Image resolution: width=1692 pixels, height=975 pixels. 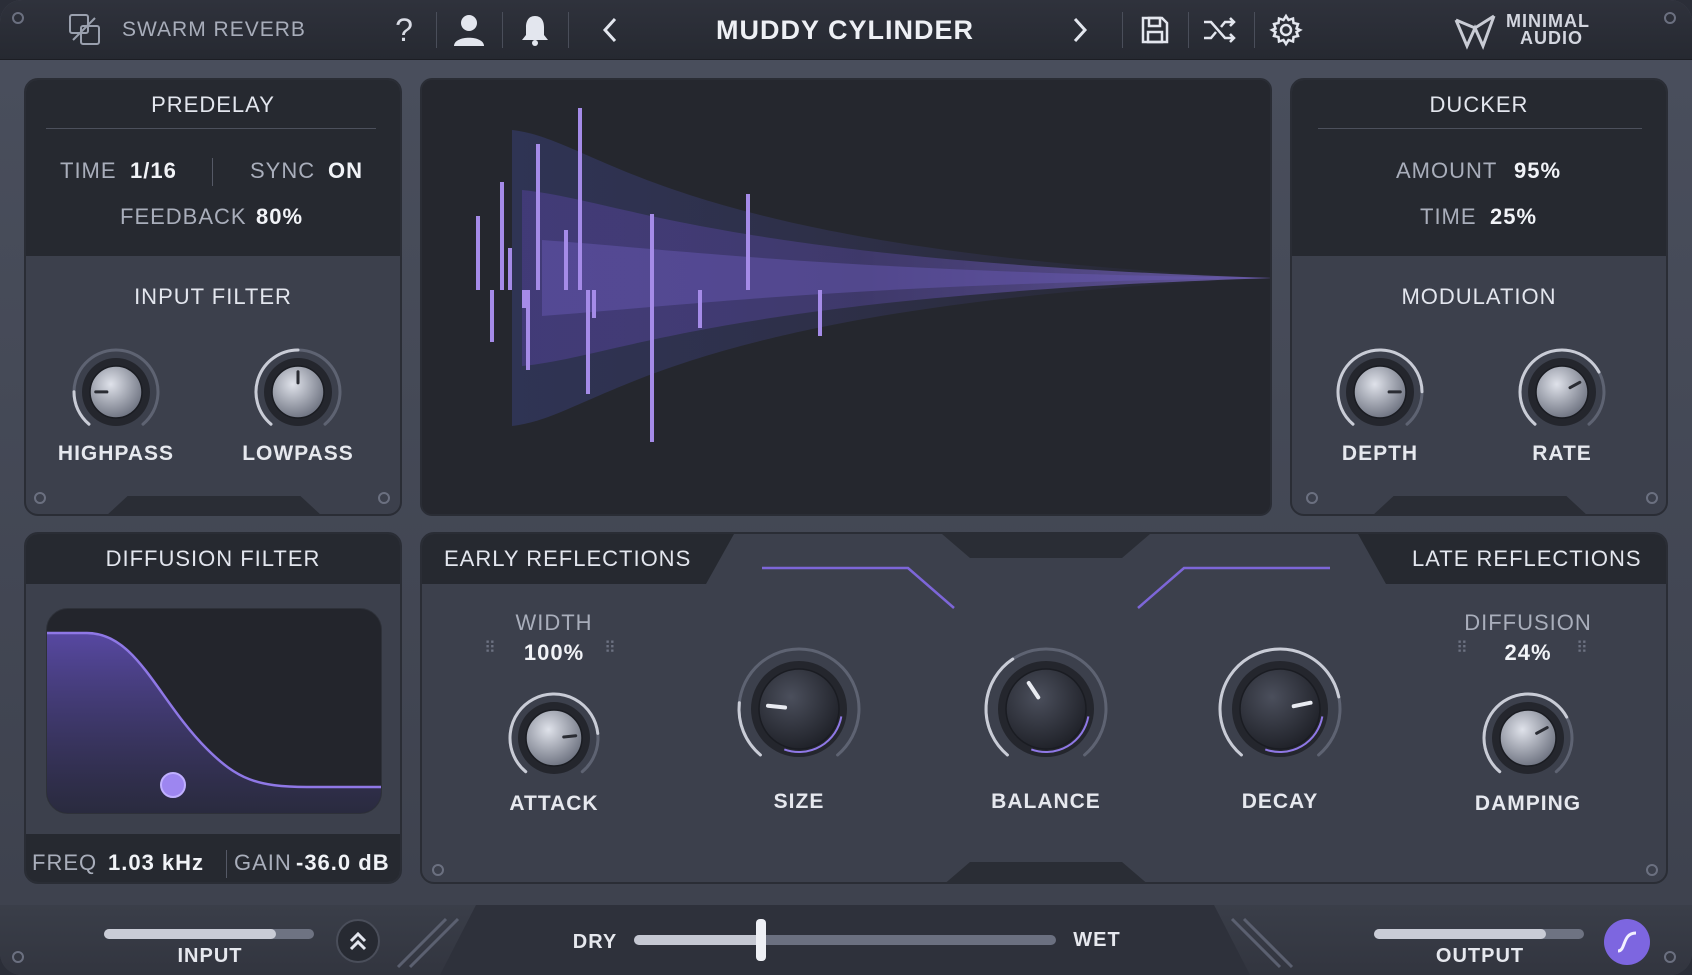 What do you see at coordinates (156, 863) in the screenshot?
I see `freq-value: 1.03 kHz` at bounding box center [156, 863].